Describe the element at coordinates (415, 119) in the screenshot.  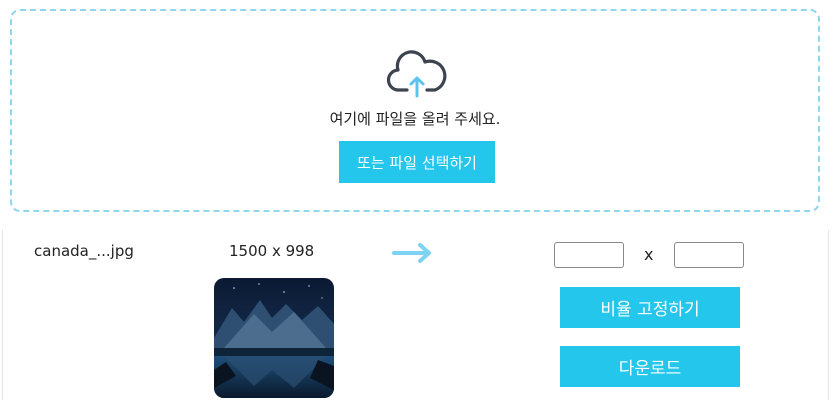
I see `drop-instructions: 여기에 파일을 올려 주세요.` at that location.